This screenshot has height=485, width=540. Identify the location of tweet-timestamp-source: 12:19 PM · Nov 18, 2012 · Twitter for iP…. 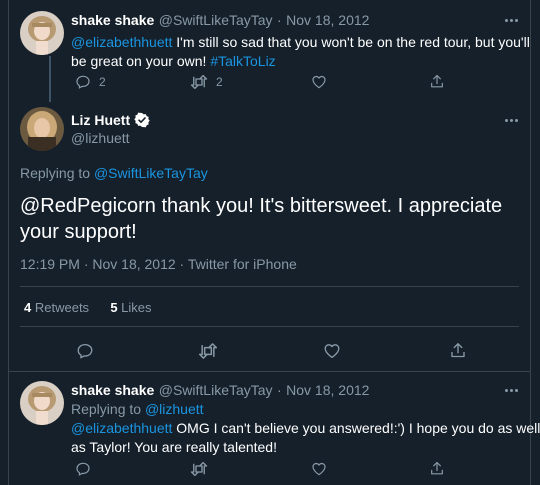
(158, 264).